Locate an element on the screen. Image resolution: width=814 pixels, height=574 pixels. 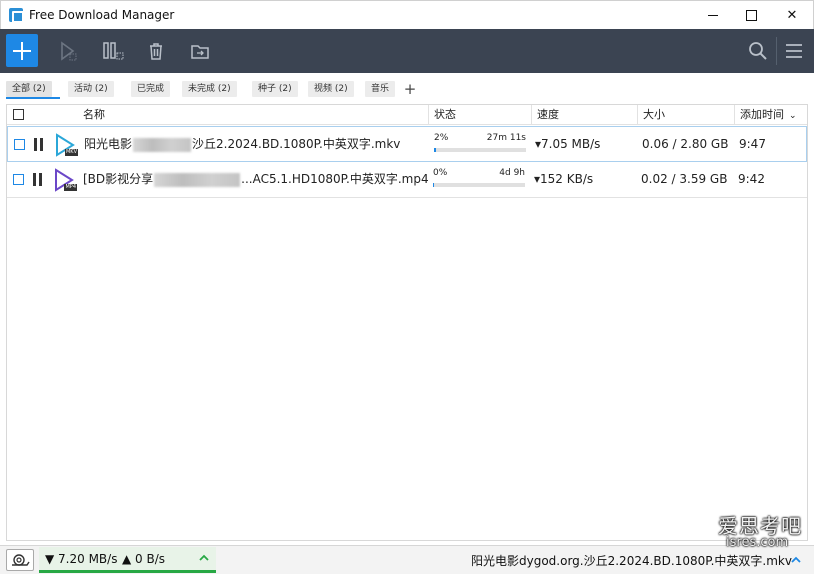
column-header-size: 大小 is located at coordinates (685, 115).